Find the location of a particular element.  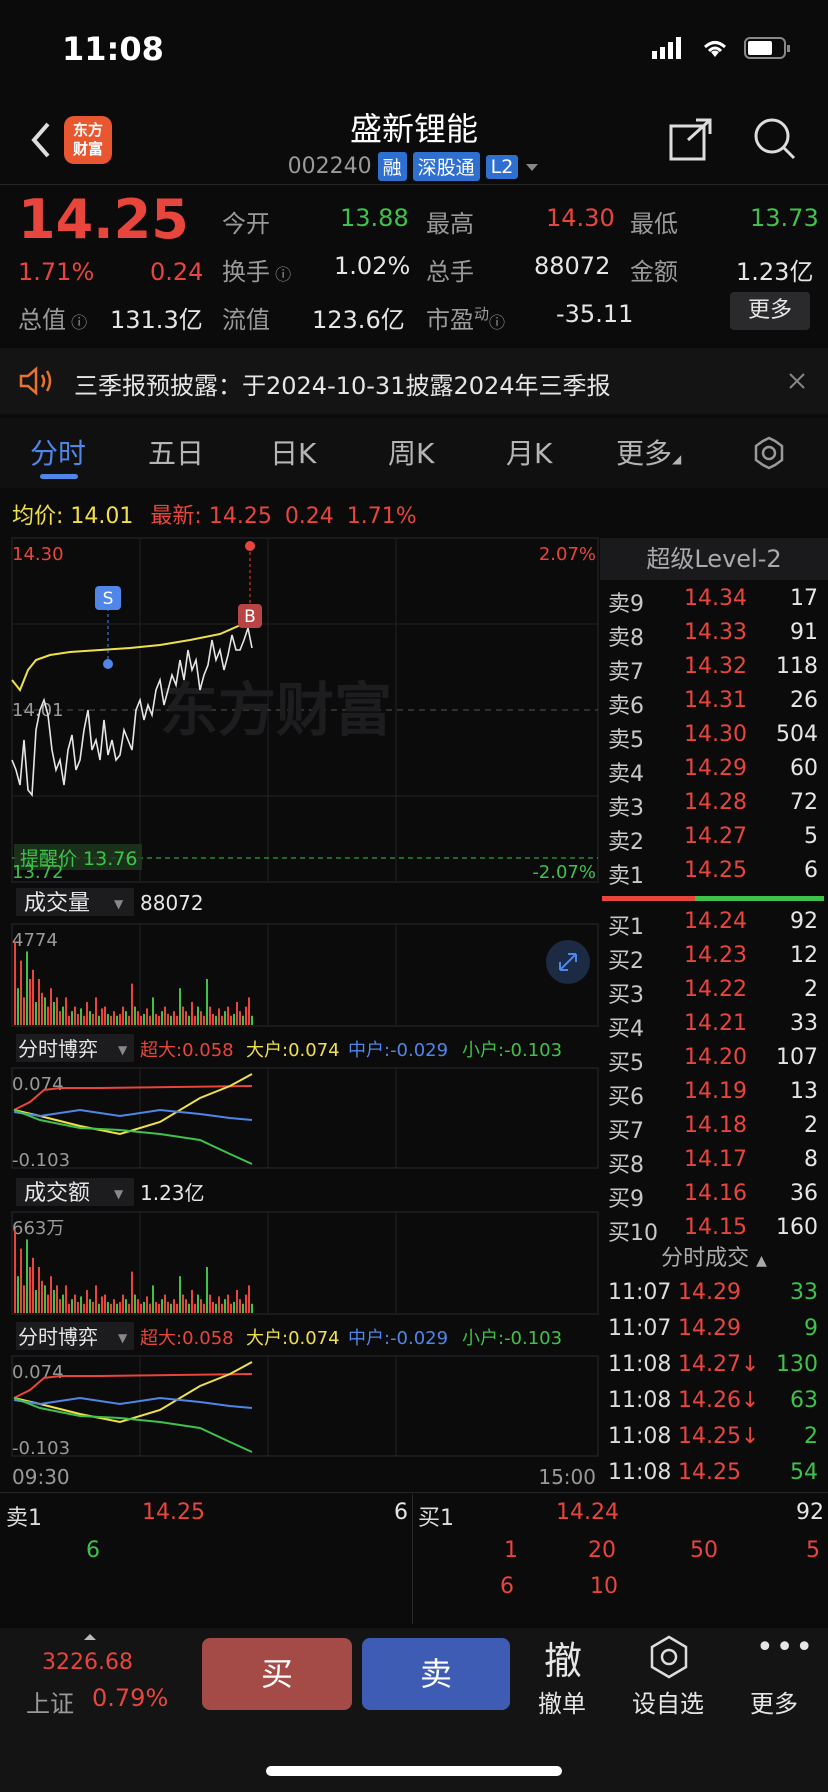

orderbook-row: 买1 14.24 92 is located at coordinates (714, 924).